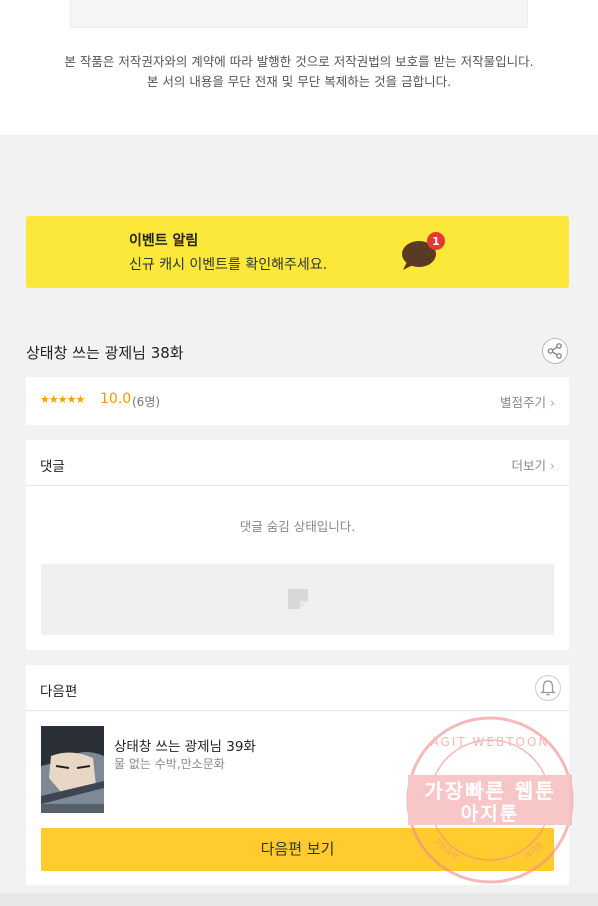 This screenshot has width=598, height=906. I want to click on chat-bubble-icon: 1, so click(423, 251).